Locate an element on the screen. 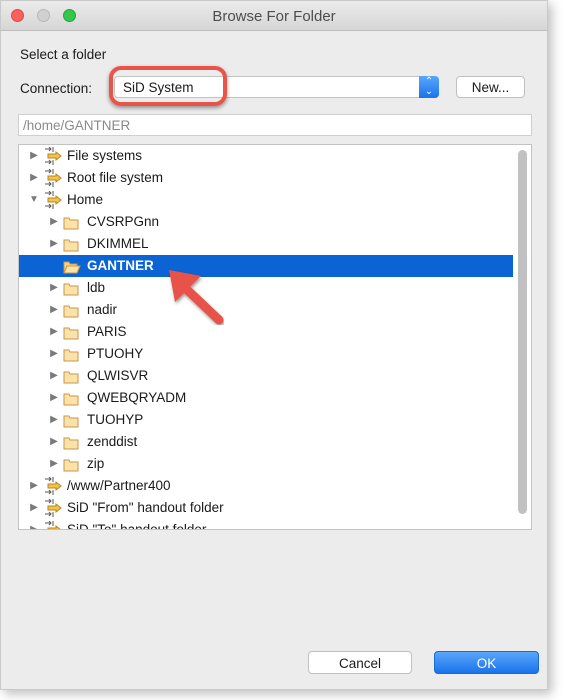 Image resolution: width=564 pixels, height=700 pixels. tree-item: ▶ /www/Partner400 is located at coordinates (266, 486).